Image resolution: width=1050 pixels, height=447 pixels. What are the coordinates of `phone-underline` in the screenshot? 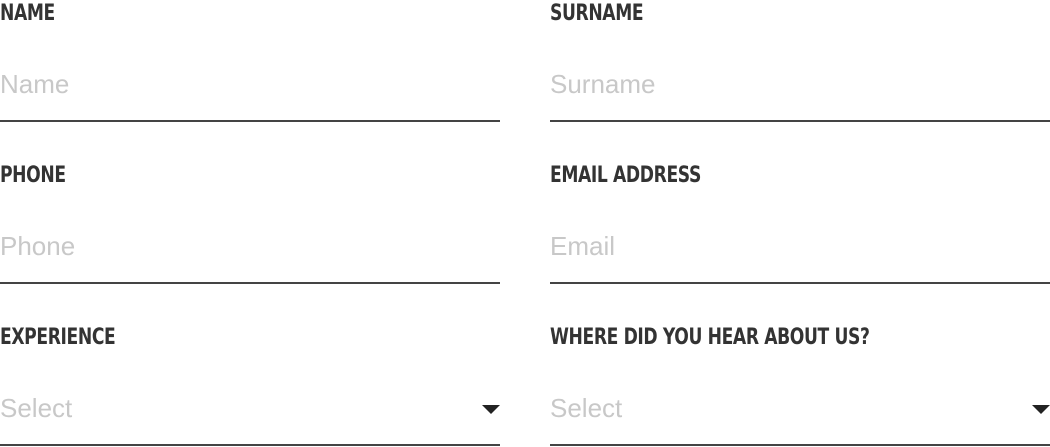 It's located at (250, 283).